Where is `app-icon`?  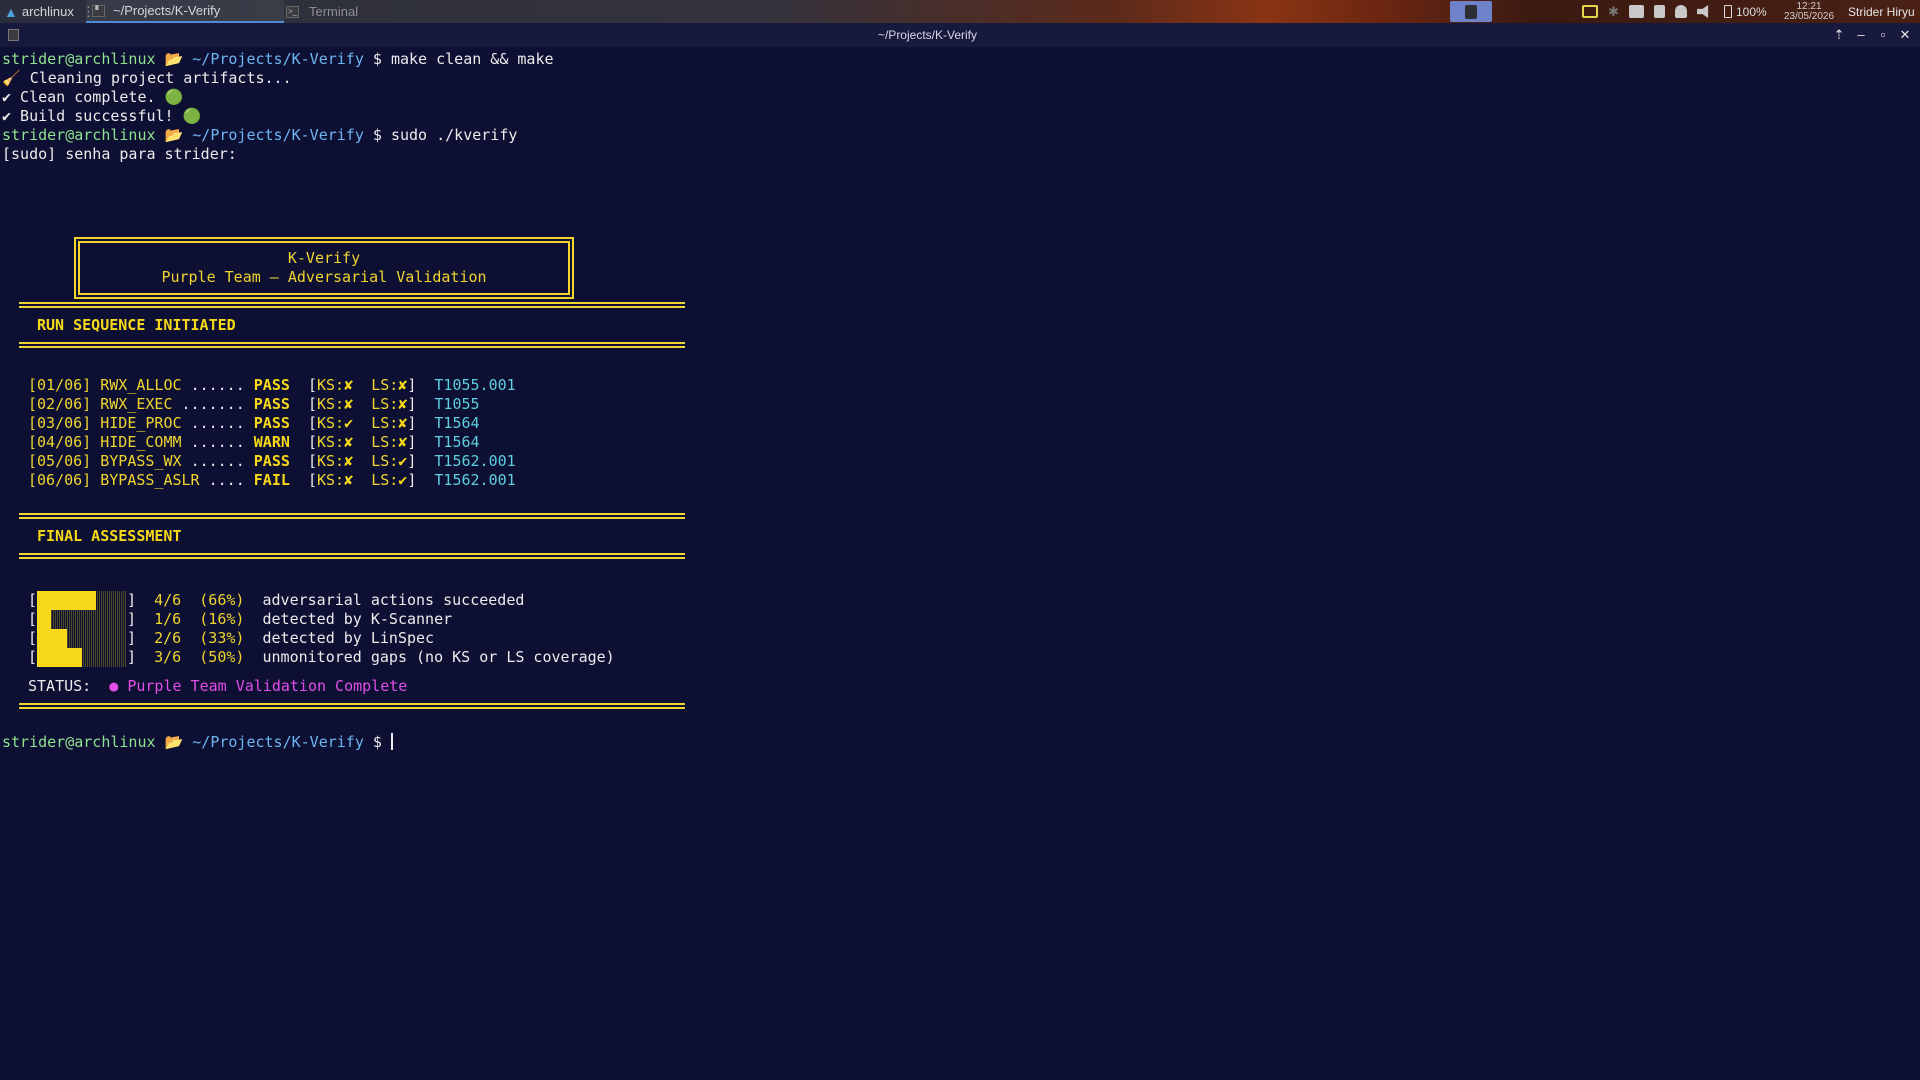 app-icon is located at coordinates (1471, 11).